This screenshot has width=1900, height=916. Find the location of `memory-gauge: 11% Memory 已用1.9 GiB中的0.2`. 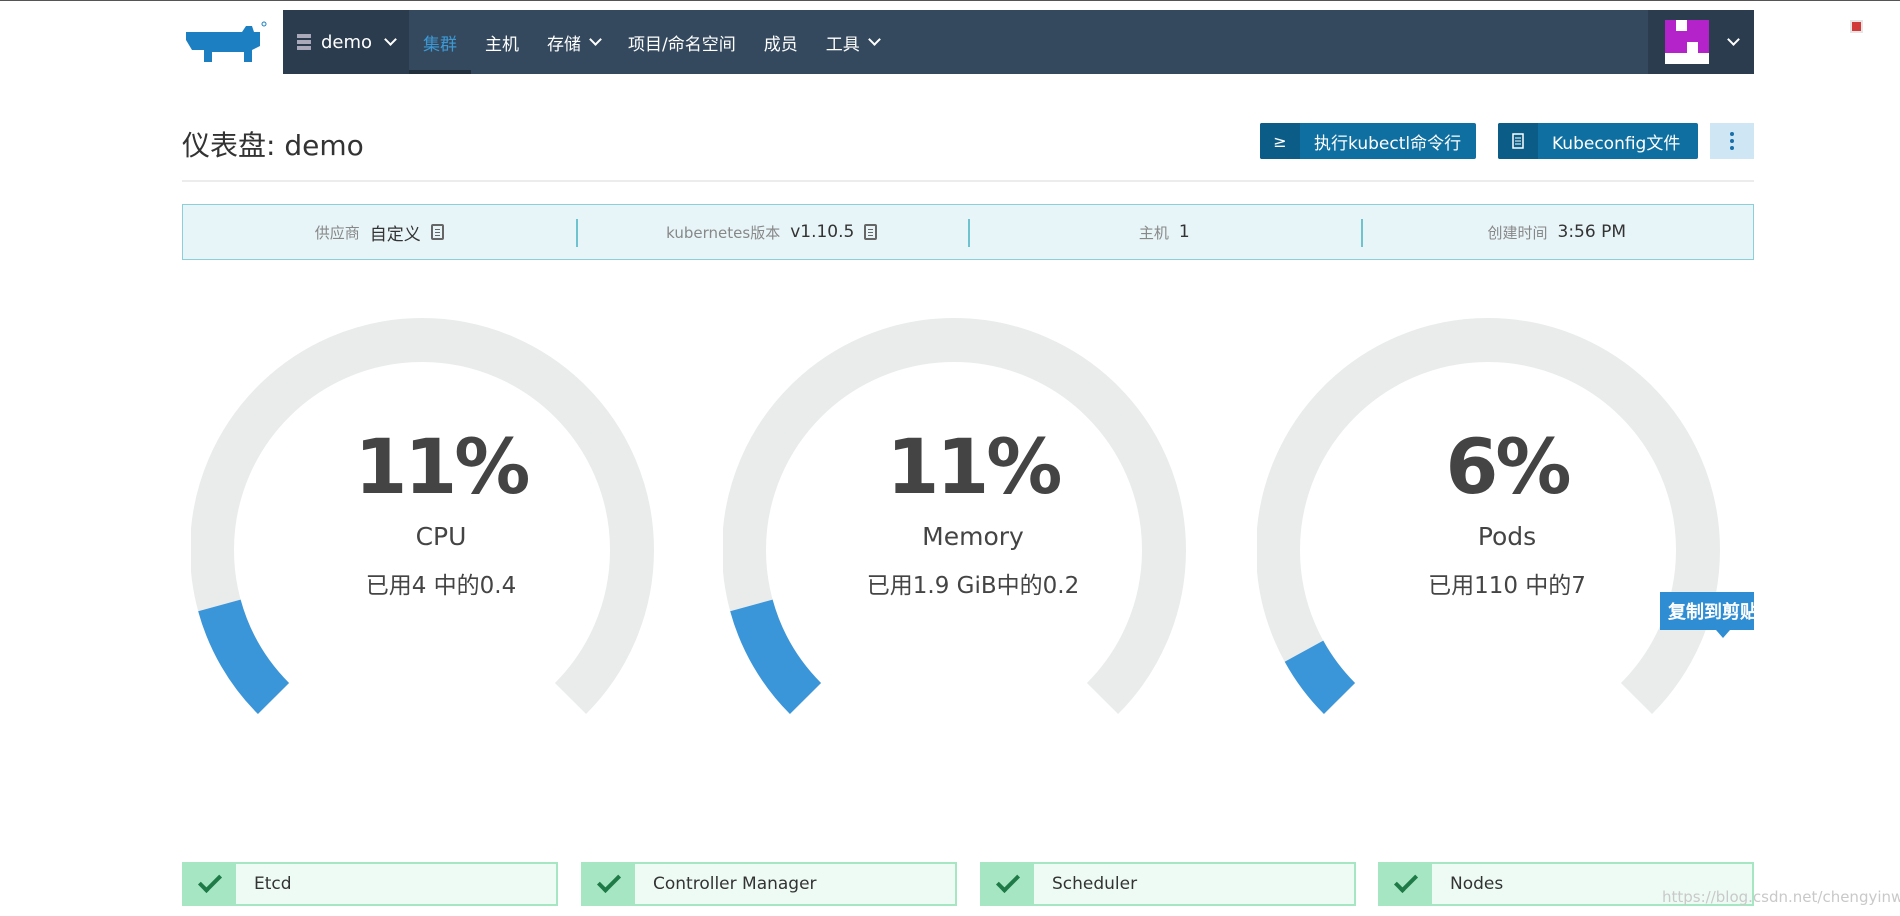

memory-gauge: 11% Memory 已用1.9 GiB中的0.2 is located at coordinates (973, 520).